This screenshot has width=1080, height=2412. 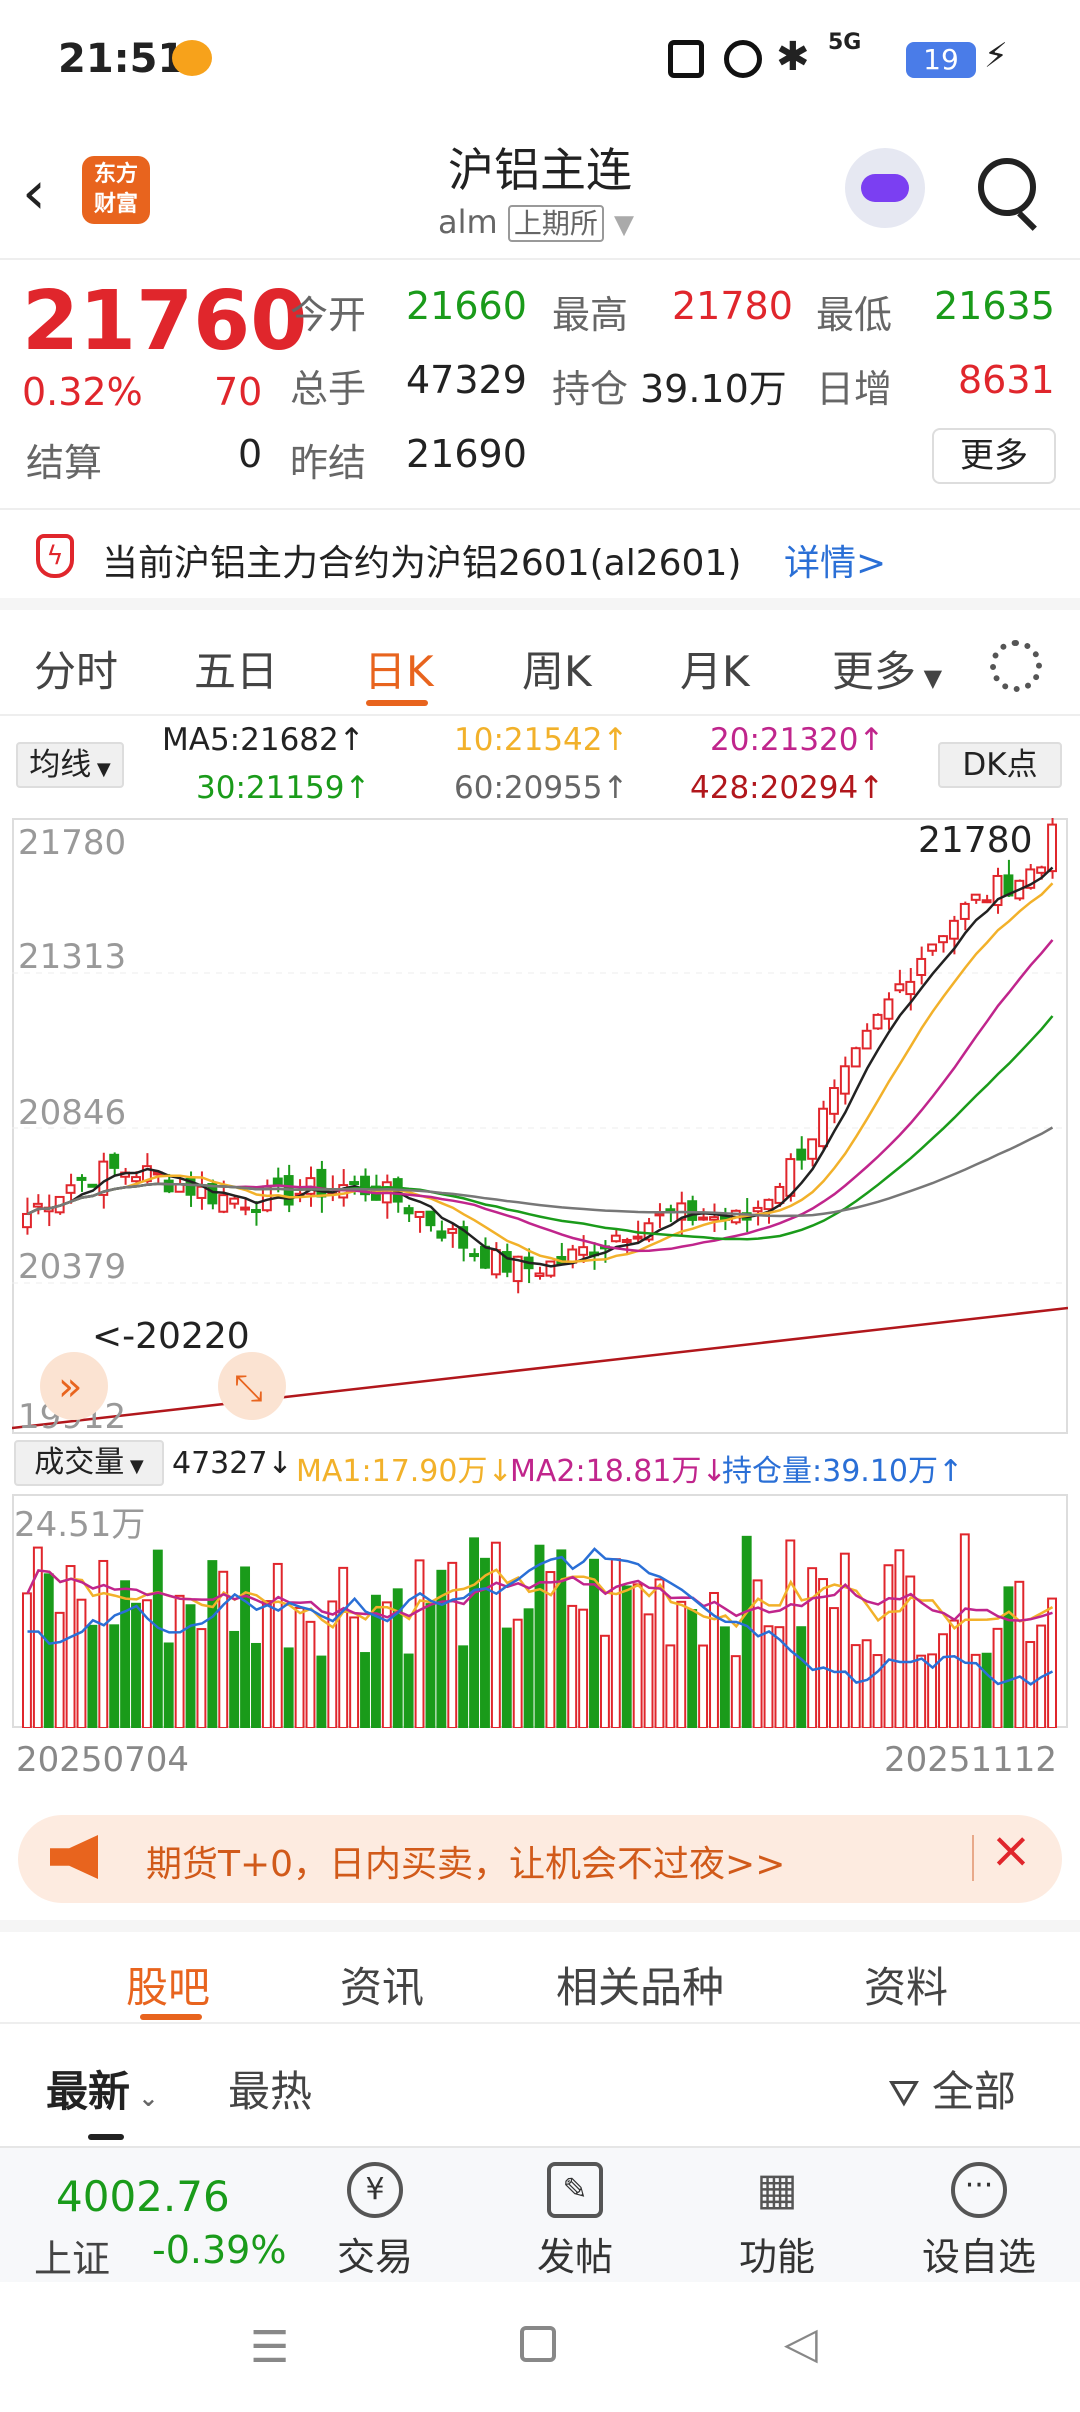 What do you see at coordinates (270, 2088) in the screenshot?
I see `filter-hot: 最热` at bounding box center [270, 2088].